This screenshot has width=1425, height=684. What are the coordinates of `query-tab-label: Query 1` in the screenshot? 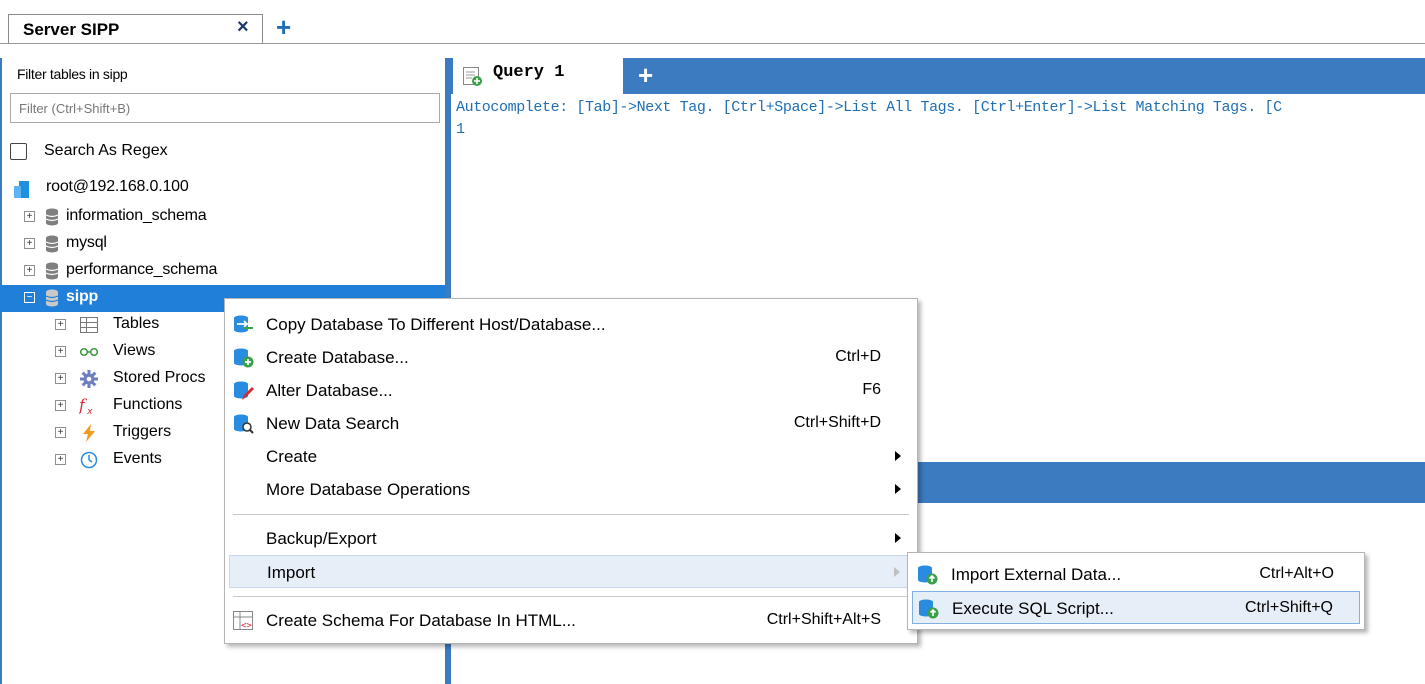 It's located at (529, 72).